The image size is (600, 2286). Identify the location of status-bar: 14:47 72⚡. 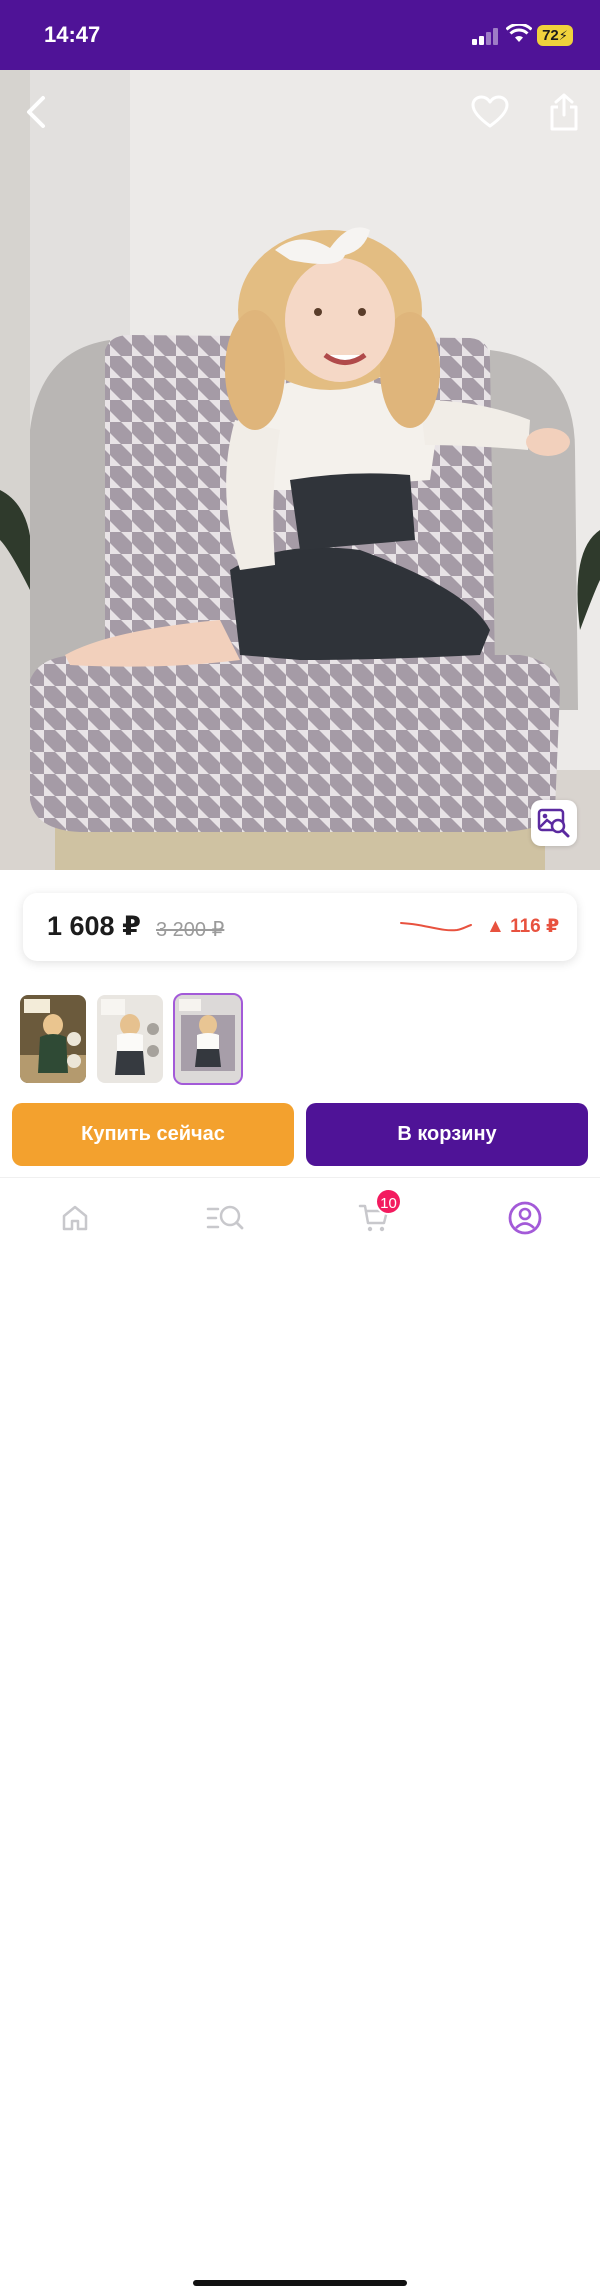
(300, 35).